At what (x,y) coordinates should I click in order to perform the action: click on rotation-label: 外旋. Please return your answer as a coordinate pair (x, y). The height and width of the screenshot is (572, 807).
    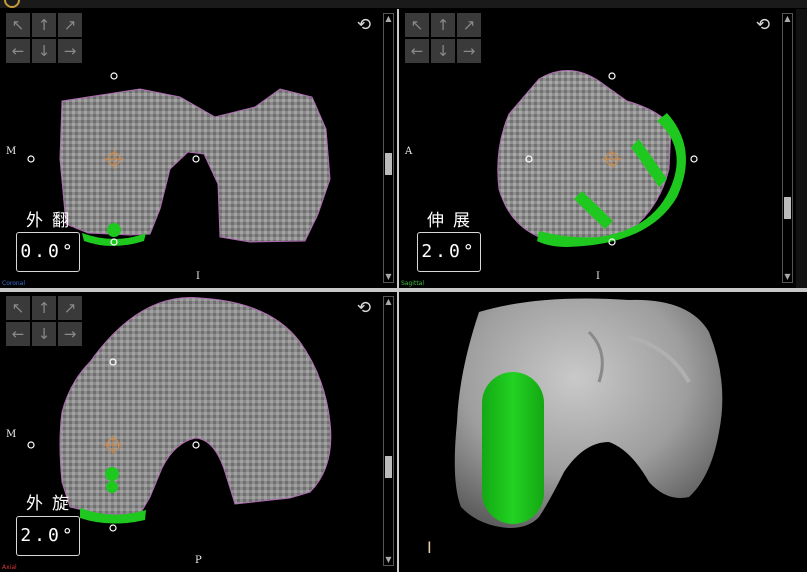
    Looking at the image, I should click on (52, 504).